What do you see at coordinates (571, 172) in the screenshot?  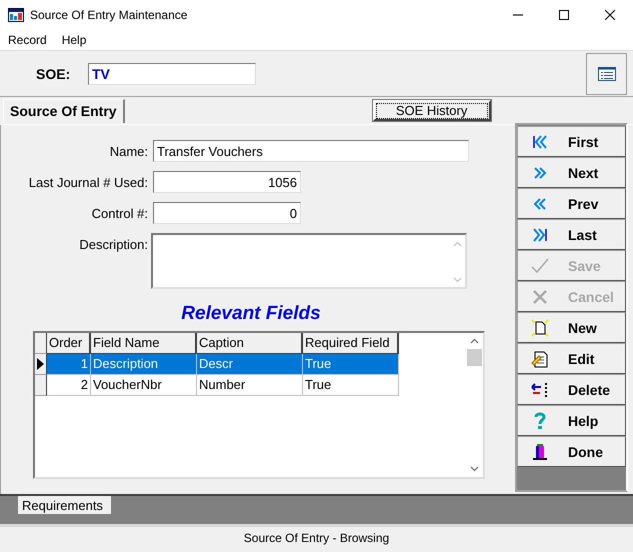 I see `next-button: Next` at bounding box center [571, 172].